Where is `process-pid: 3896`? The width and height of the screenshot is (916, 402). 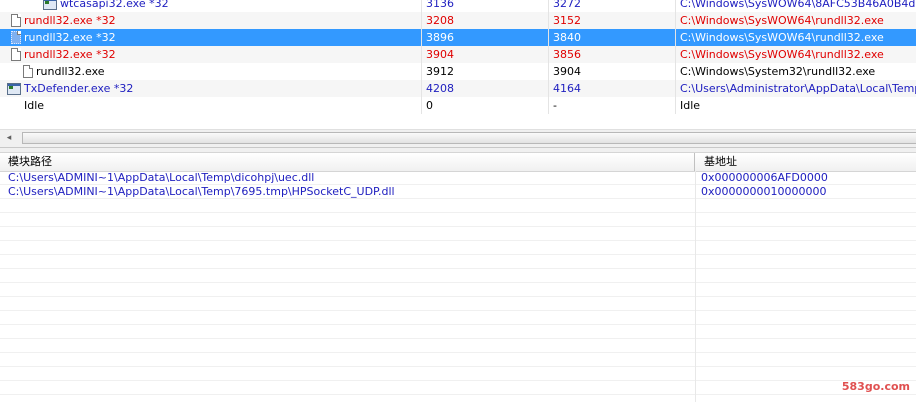
process-pid: 3896 is located at coordinates (440, 37).